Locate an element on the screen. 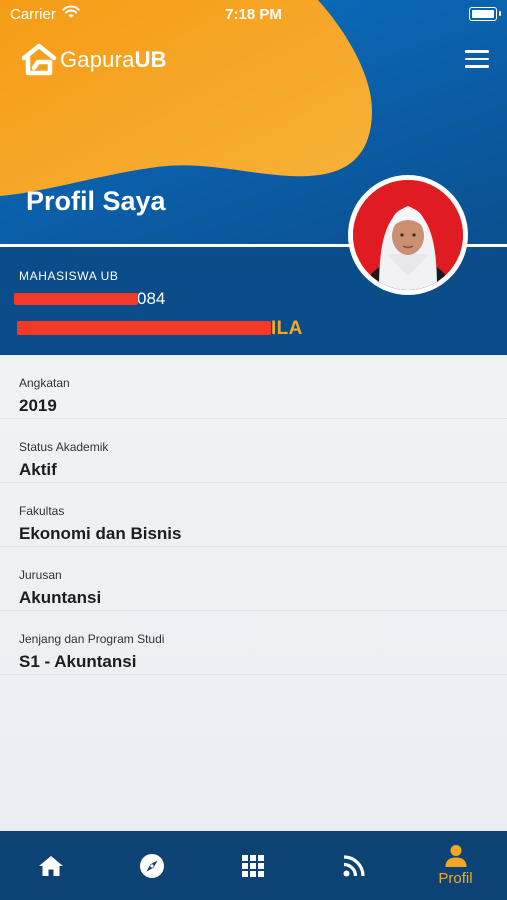  info-row-angkatan: Angkatan 2019 is located at coordinates (253, 387).